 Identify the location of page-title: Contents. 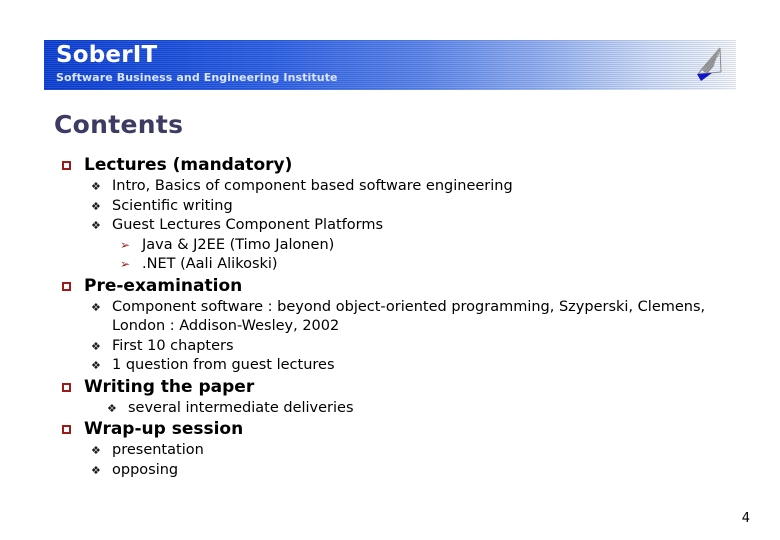
(119, 124).